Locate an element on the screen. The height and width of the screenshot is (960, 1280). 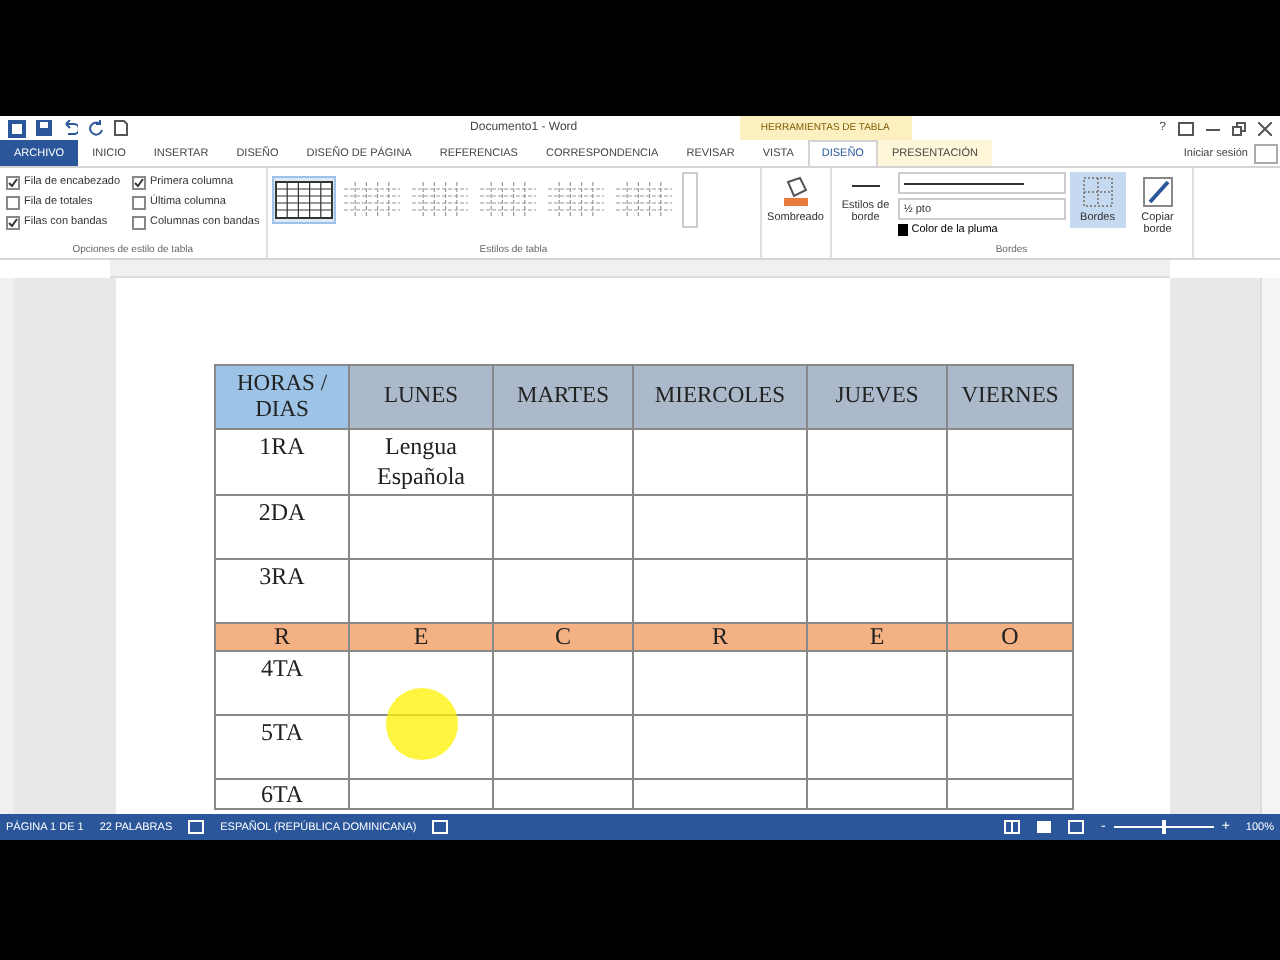
restore-icon is located at coordinates (1239, 128).